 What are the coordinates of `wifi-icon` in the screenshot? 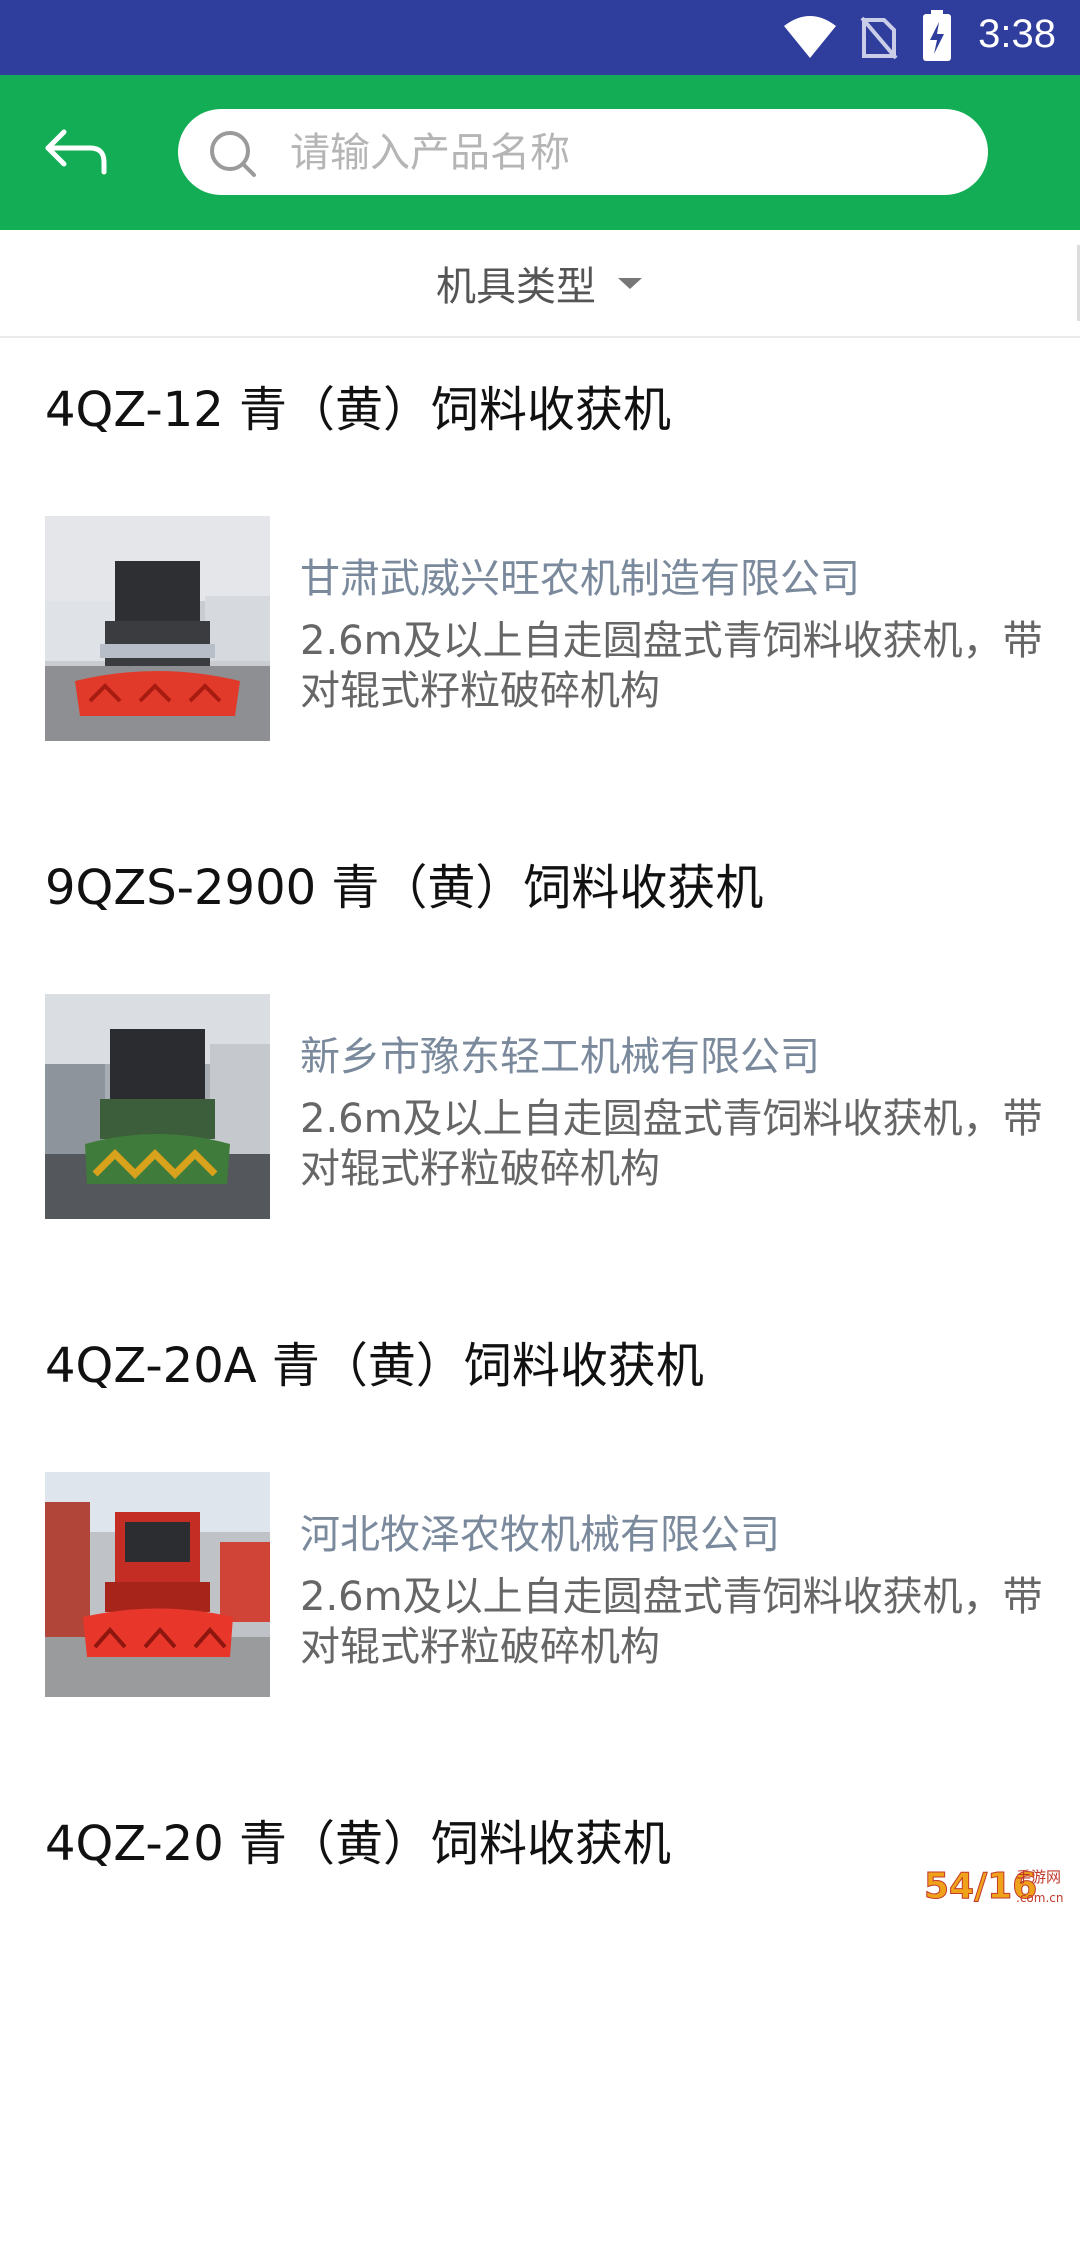 It's located at (810, 37).